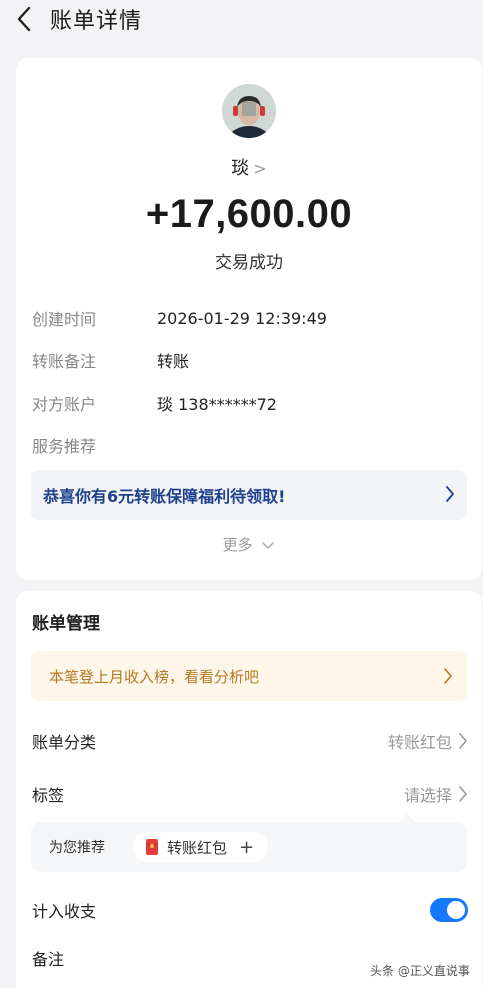 This screenshot has height=988, width=483. Describe the element at coordinates (64, 911) in the screenshot. I see `row-label: 计入收支` at that location.